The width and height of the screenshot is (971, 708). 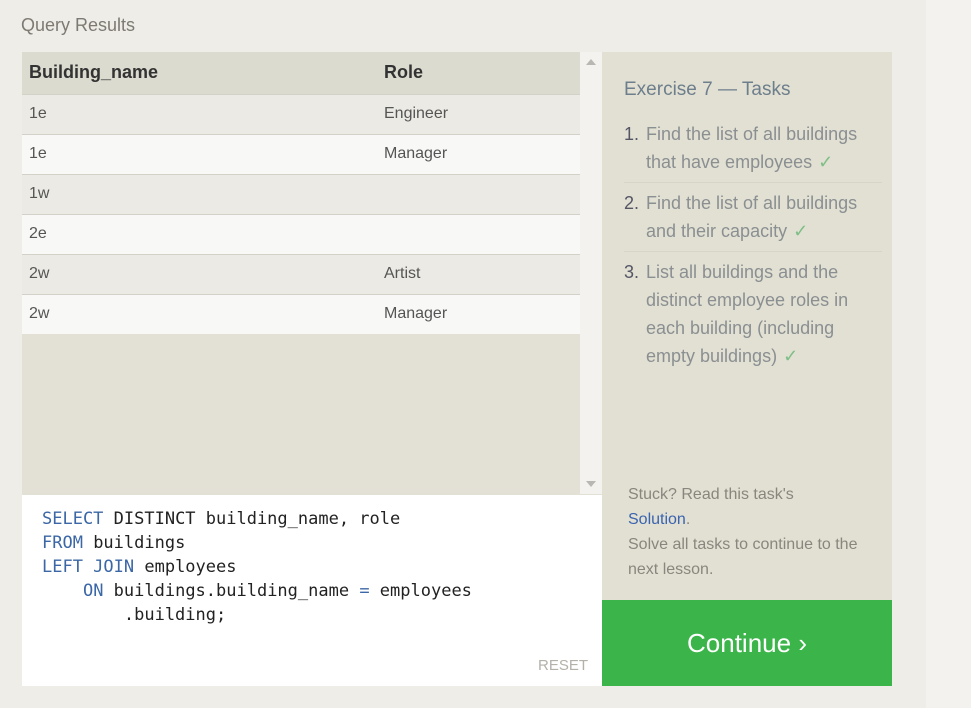 I want to click on page-margin, so click(x=948, y=354).